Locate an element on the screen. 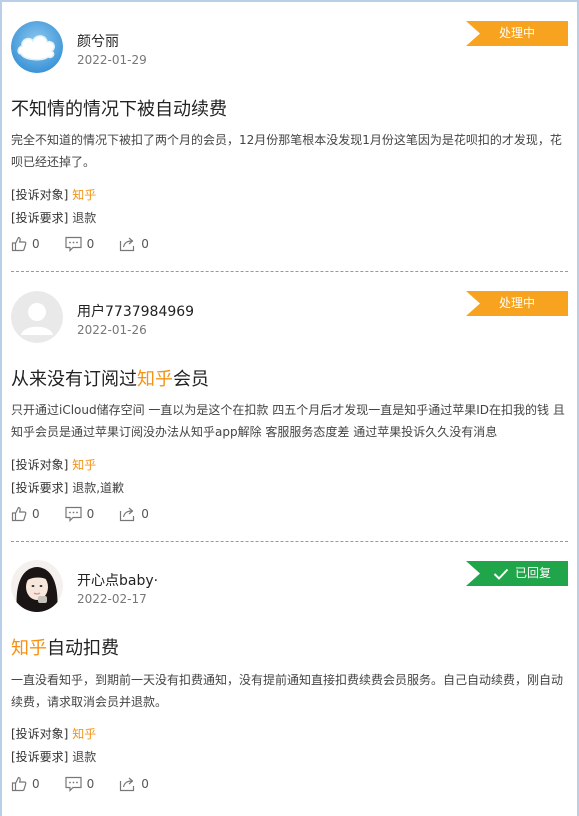  post-date: 2022-02-17 is located at coordinates (112, 599).